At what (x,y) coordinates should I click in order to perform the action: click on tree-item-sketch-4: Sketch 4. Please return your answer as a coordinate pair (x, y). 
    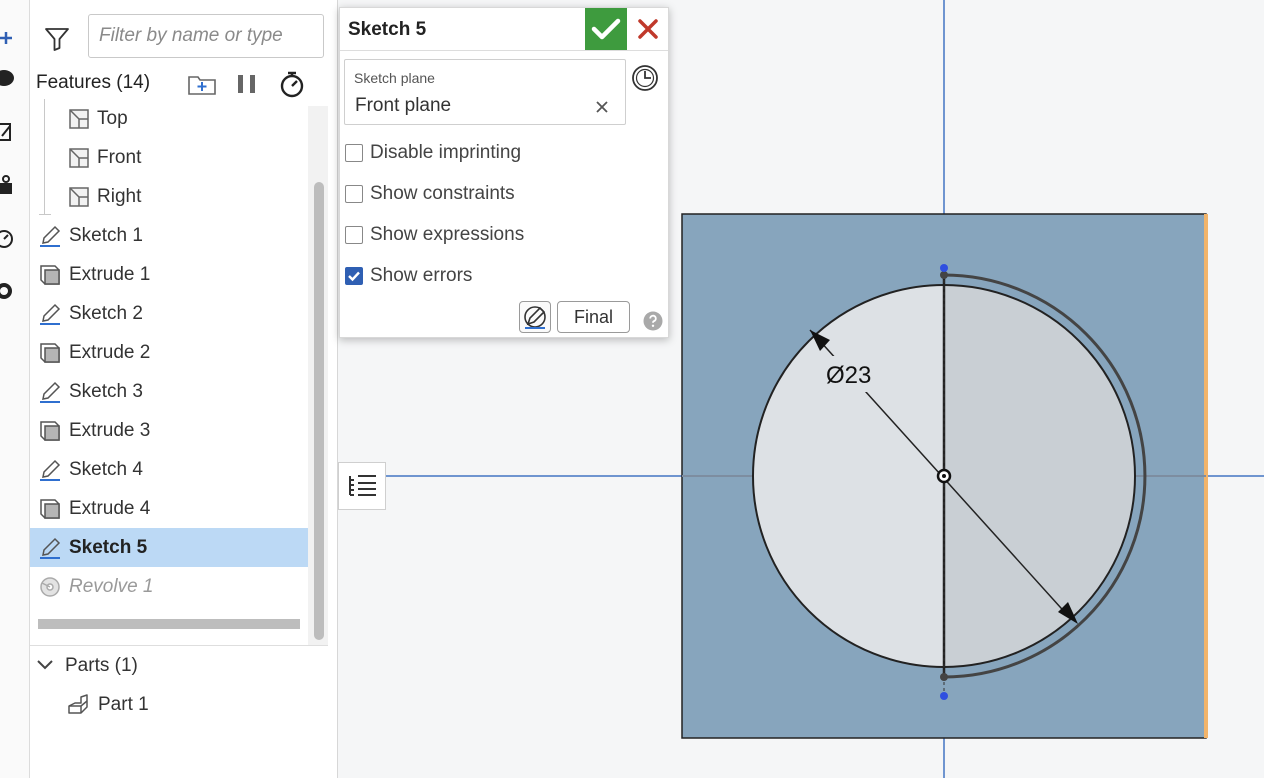
    Looking at the image, I should click on (169, 469).